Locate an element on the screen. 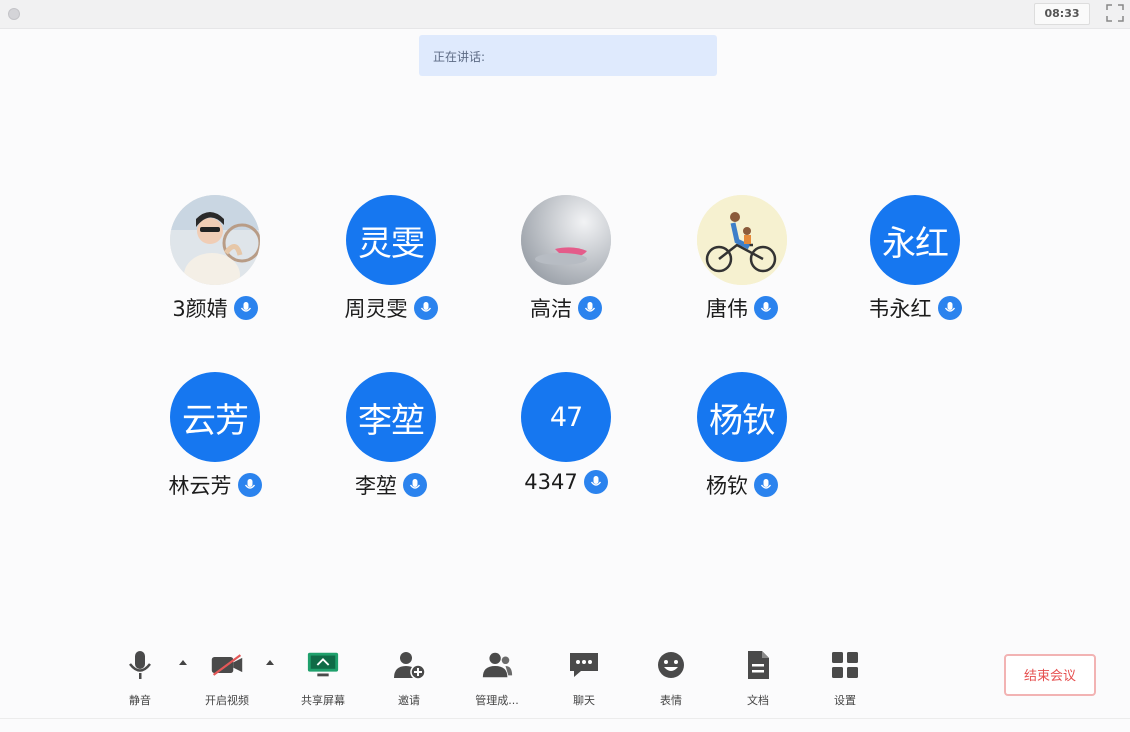  participant-tile: 3颜婧 is located at coordinates (215, 265).